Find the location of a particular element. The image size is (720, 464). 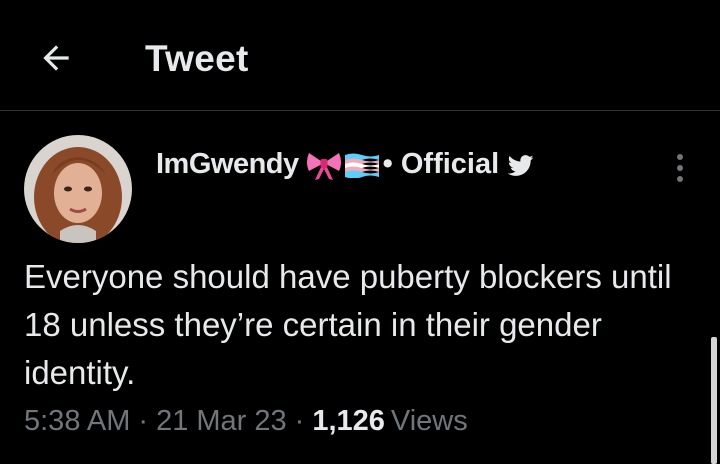

scrollbar is located at coordinates (714, 400).